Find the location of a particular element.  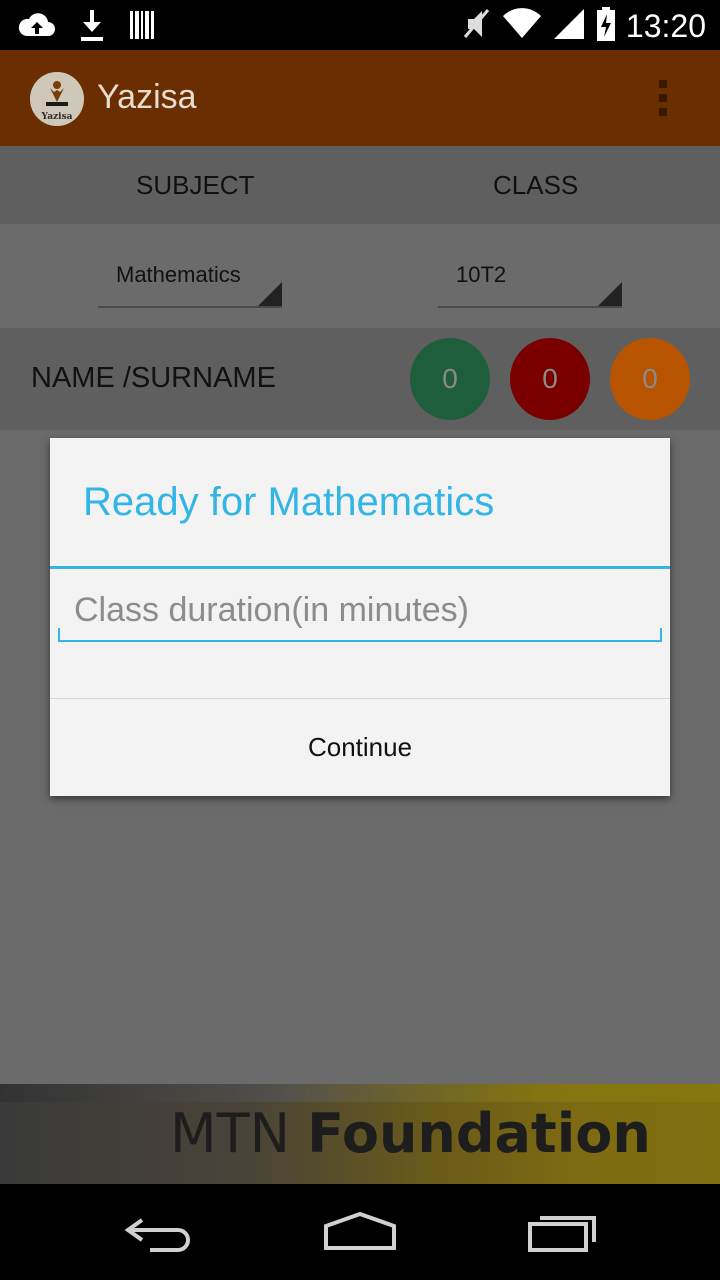

input-underline-left-tick is located at coordinates (59, 635).